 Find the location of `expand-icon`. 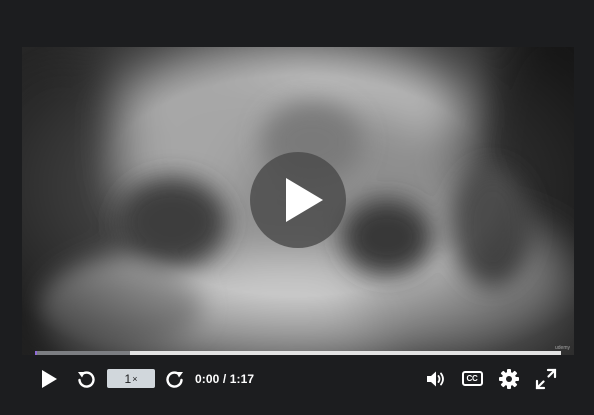

expand-icon is located at coordinates (546, 378).